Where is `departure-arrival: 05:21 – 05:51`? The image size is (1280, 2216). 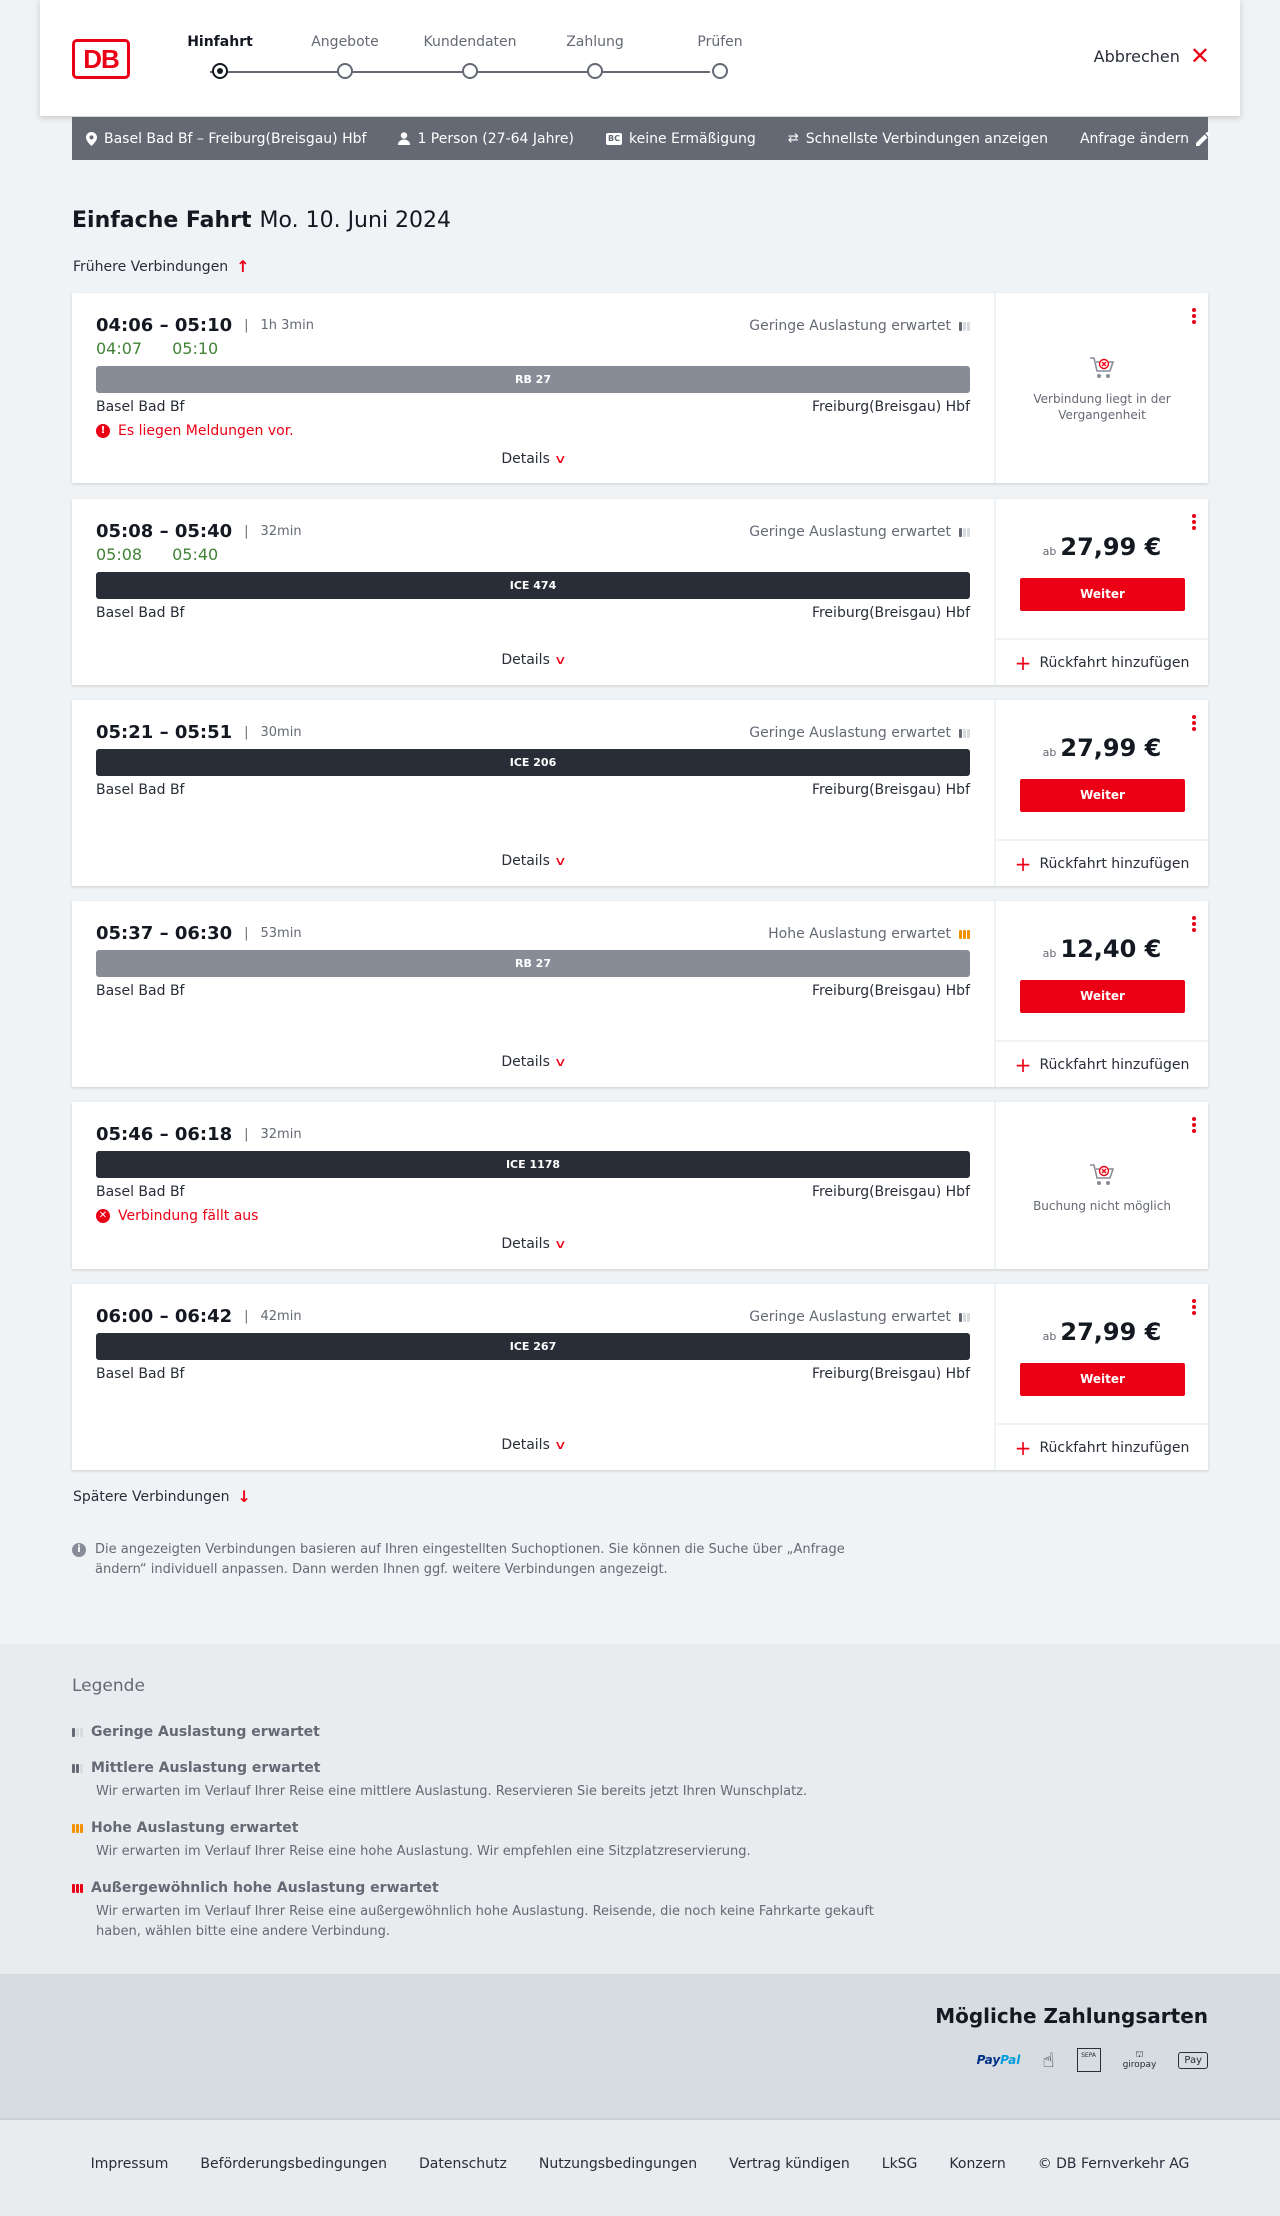 departure-arrival: 05:21 – 05:51 is located at coordinates (164, 732).